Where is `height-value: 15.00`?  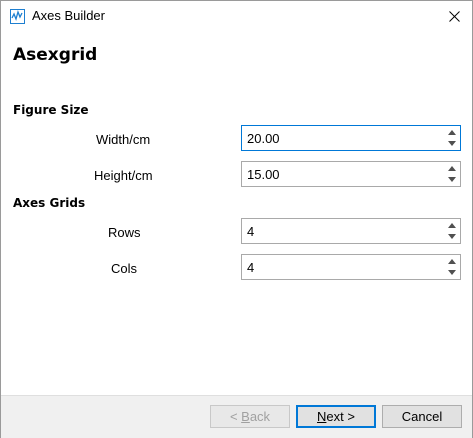 height-value: 15.00 is located at coordinates (263, 174).